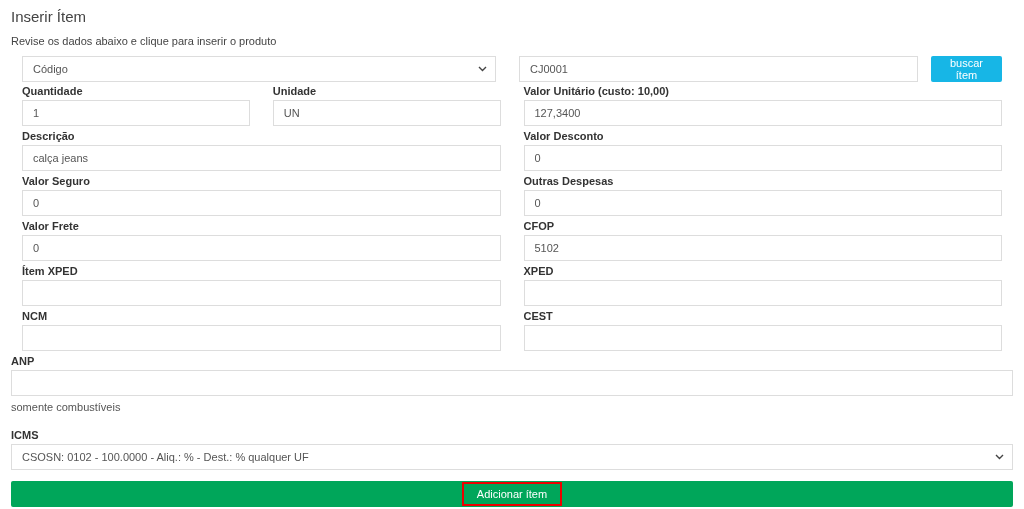 Image resolution: width=1024 pixels, height=509 pixels. What do you see at coordinates (49, 136) in the screenshot?
I see `field-label: Descrição` at bounding box center [49, 136].